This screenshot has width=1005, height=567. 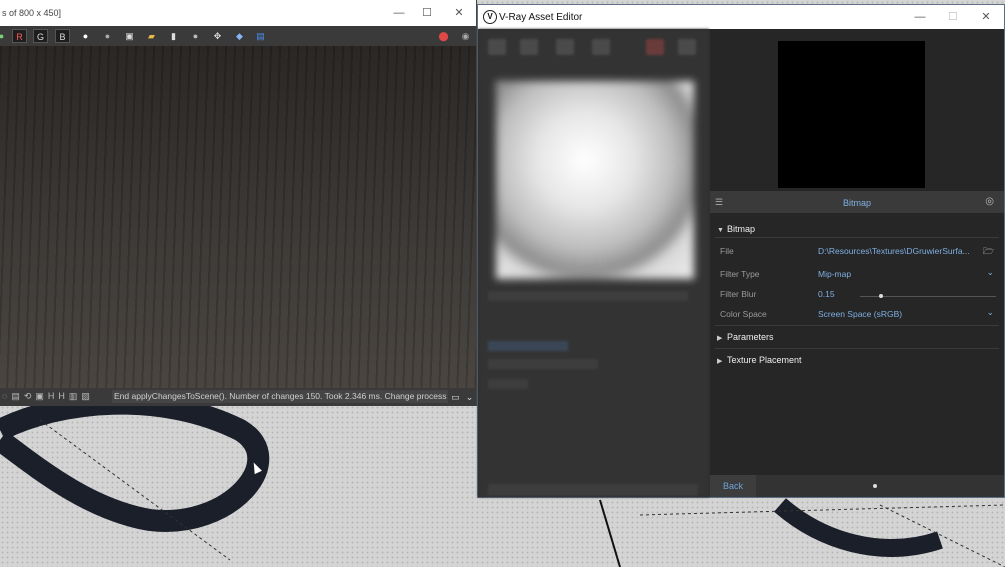 I want to click on render-settings-icon, so click(x=655, y=47).